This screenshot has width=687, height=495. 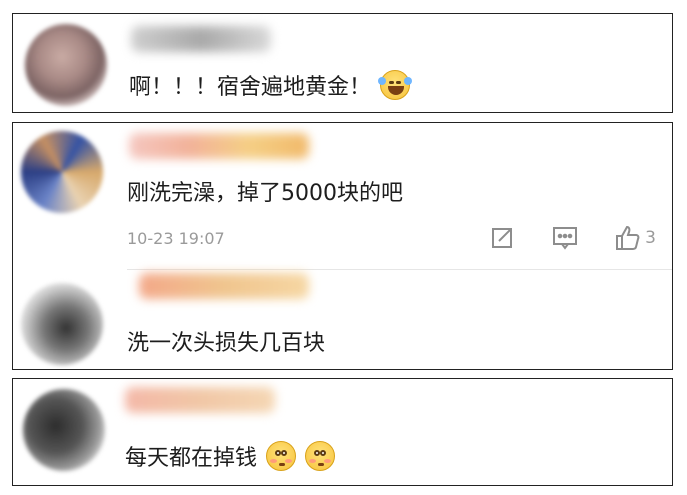 What do you see at coordinates (265, 193) in the screenshot?
I see `comment-text: 刚洗完澡，掉了5000块的吧` at bounding box center [265, 193].